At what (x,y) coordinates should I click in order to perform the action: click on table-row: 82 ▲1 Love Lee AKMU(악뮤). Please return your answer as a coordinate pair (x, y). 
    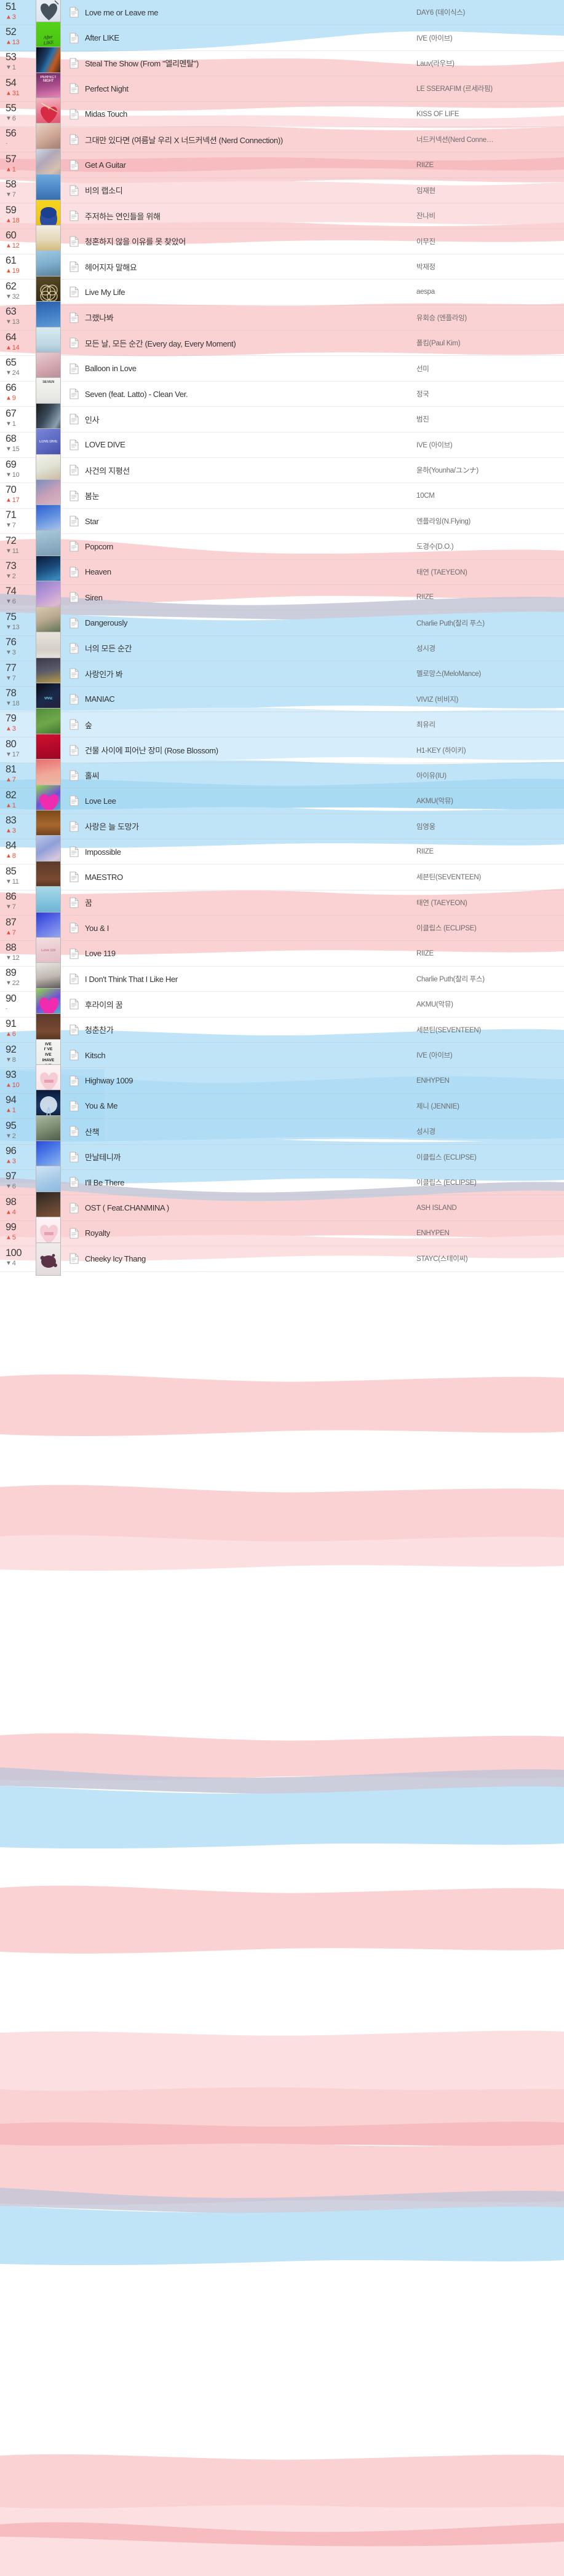
    Looking at the image, I should click on (282, 801).